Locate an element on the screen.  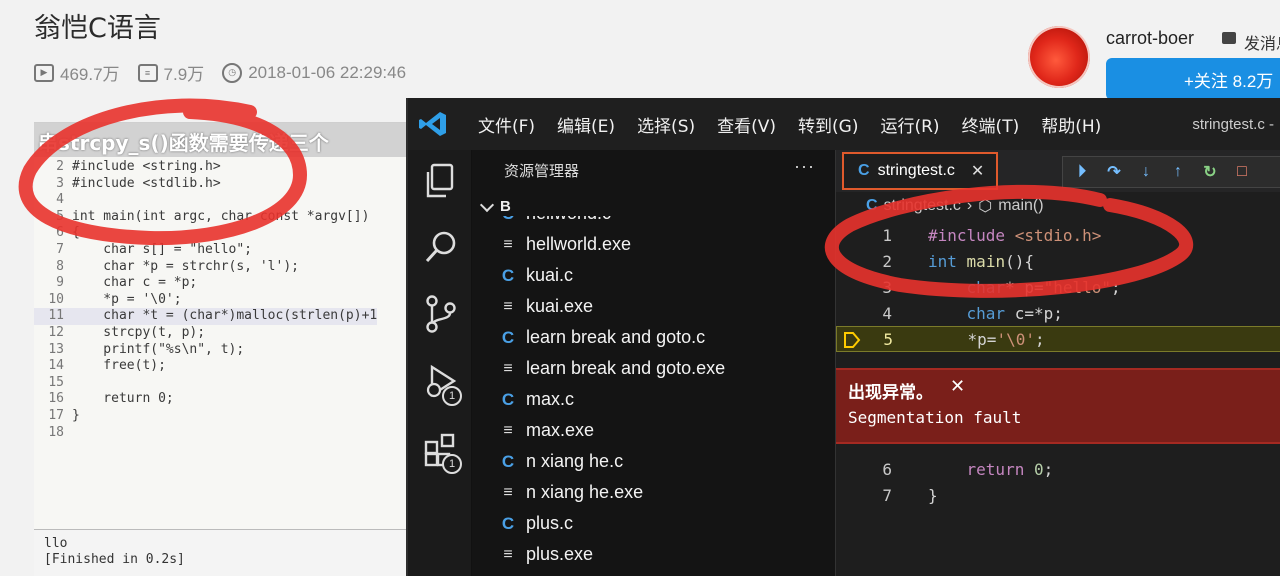
window-title: stringtest.c - is located at coordinates (1233, 124).